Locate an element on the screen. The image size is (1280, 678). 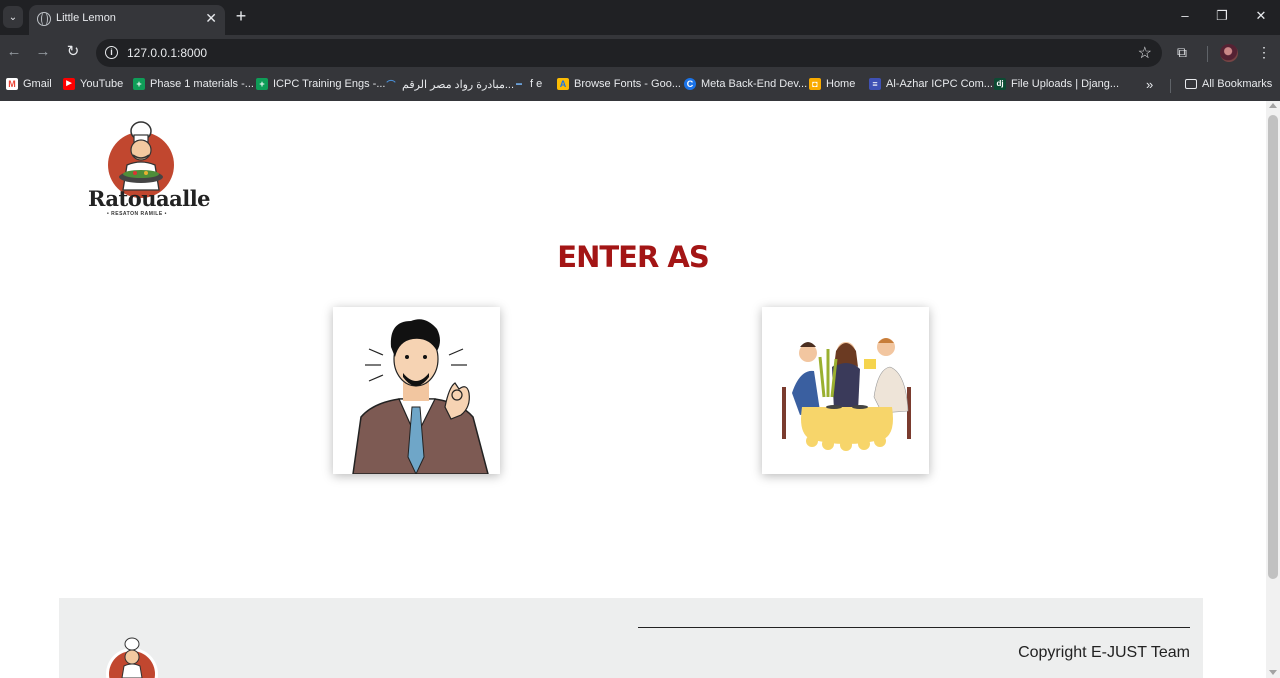
bookmark-fe: ▬ f e is located at coordinates (527, 84).